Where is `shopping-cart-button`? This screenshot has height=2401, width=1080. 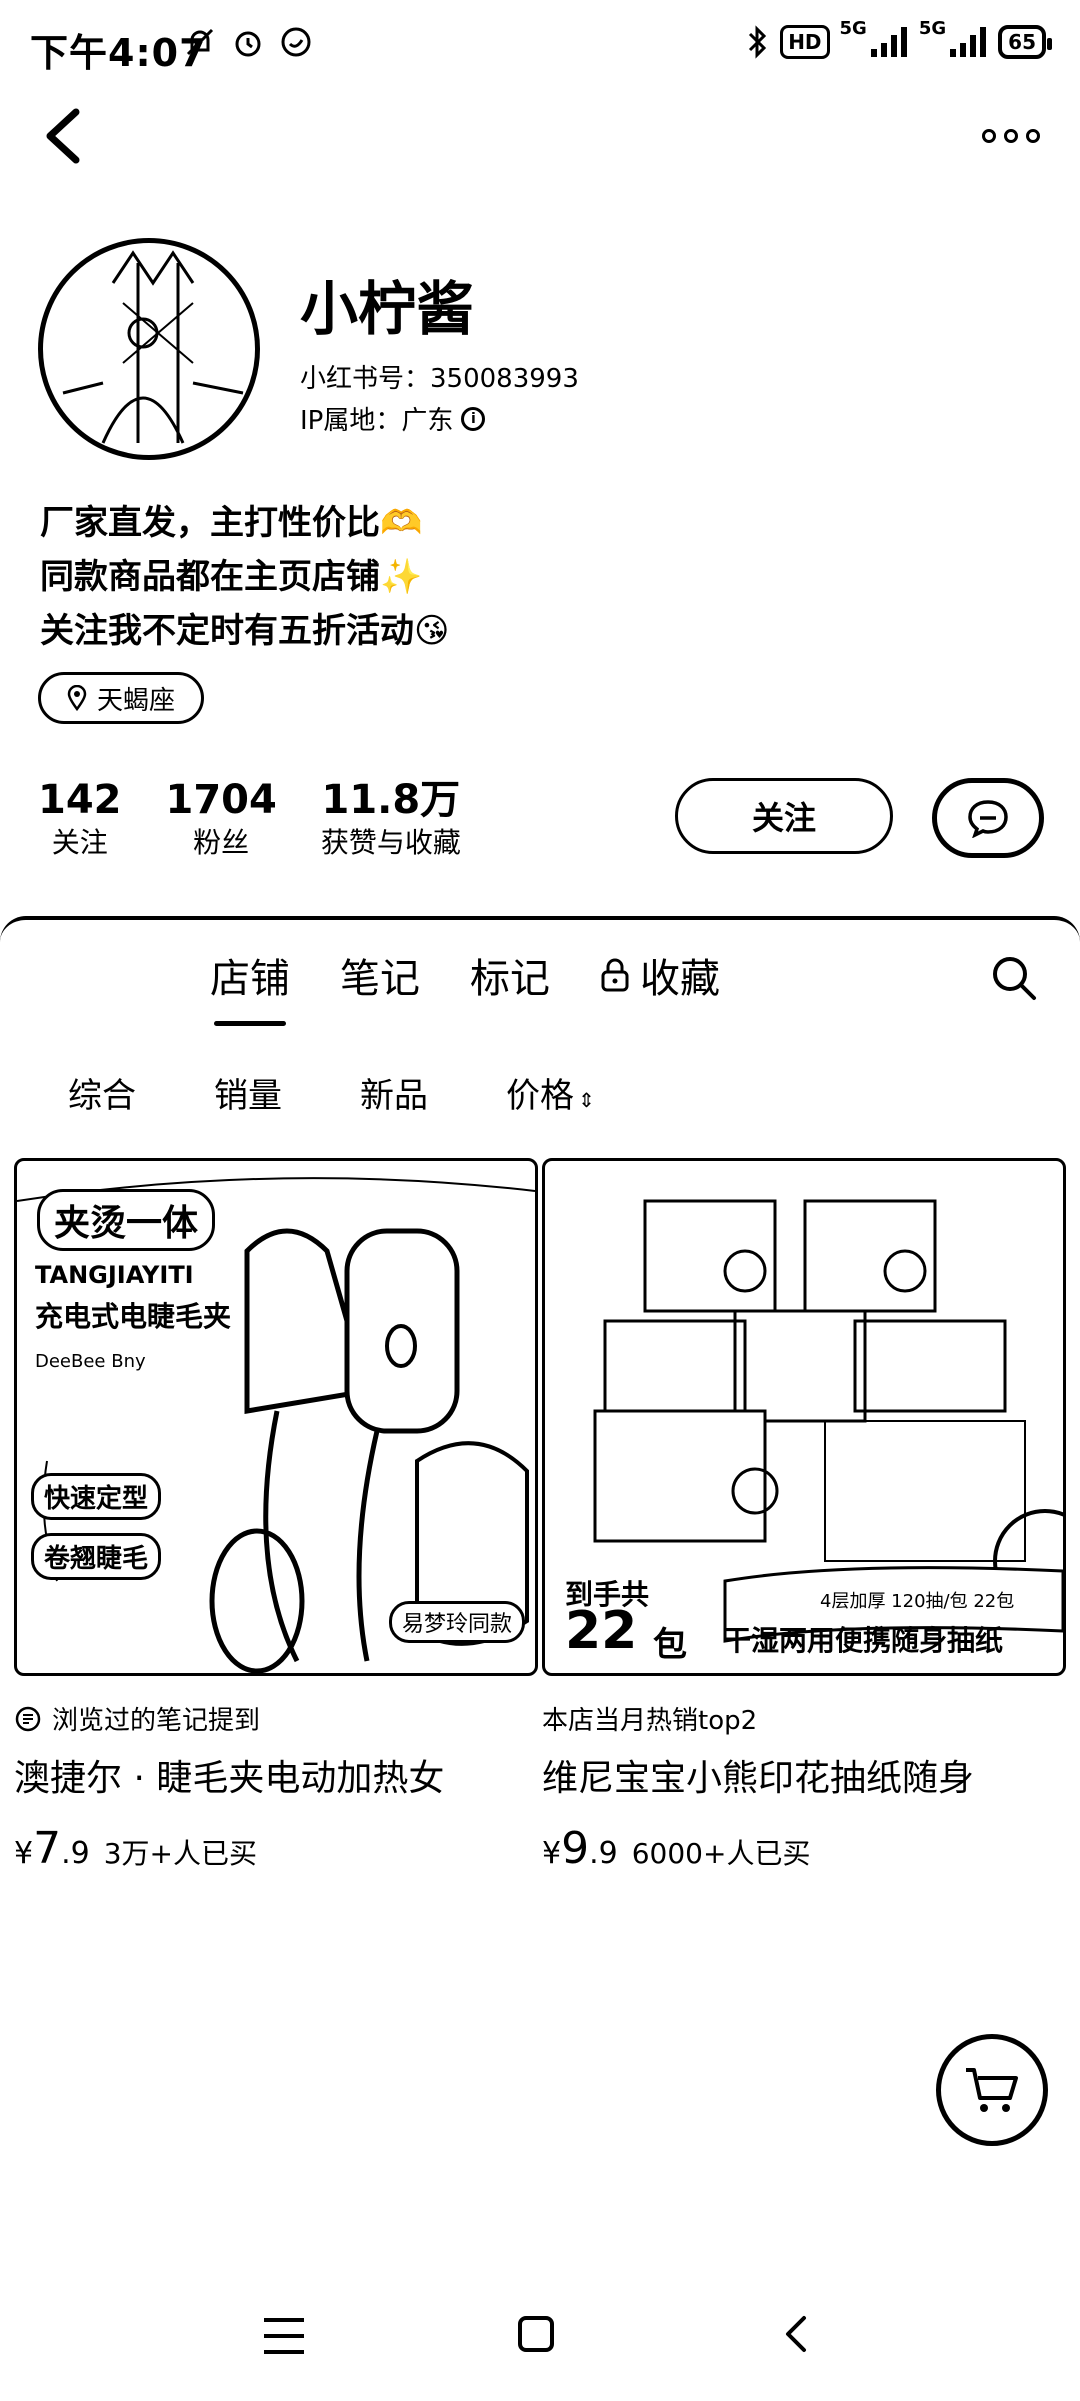
shopping-cart-button is located at coordinates (992, 2090).